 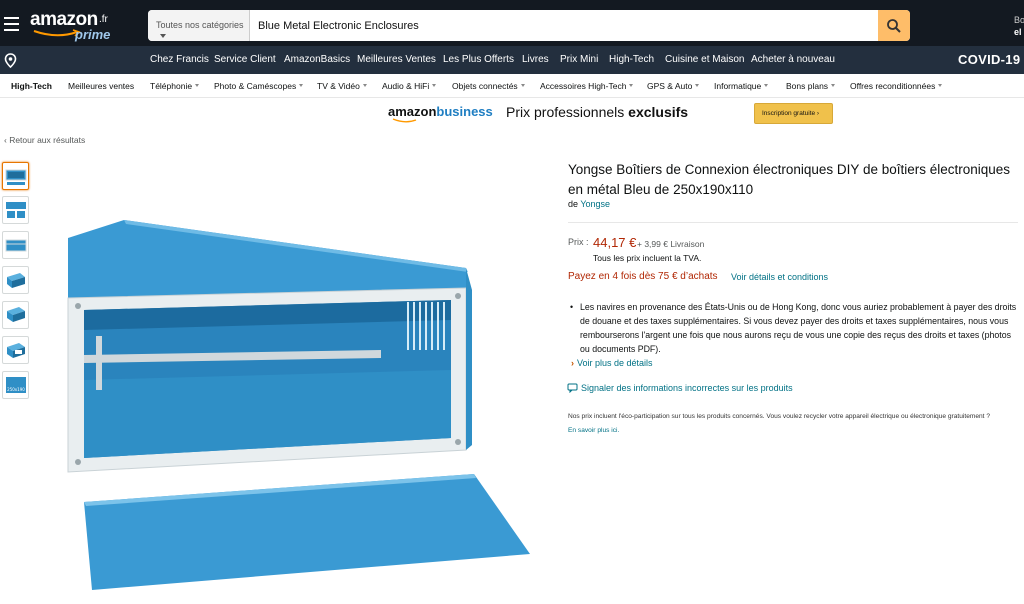 What do you see at coordinates (338, 86) in the screenshot?
I see `subnav-label: TV & Vidéo` at bounding box center [338, 86].